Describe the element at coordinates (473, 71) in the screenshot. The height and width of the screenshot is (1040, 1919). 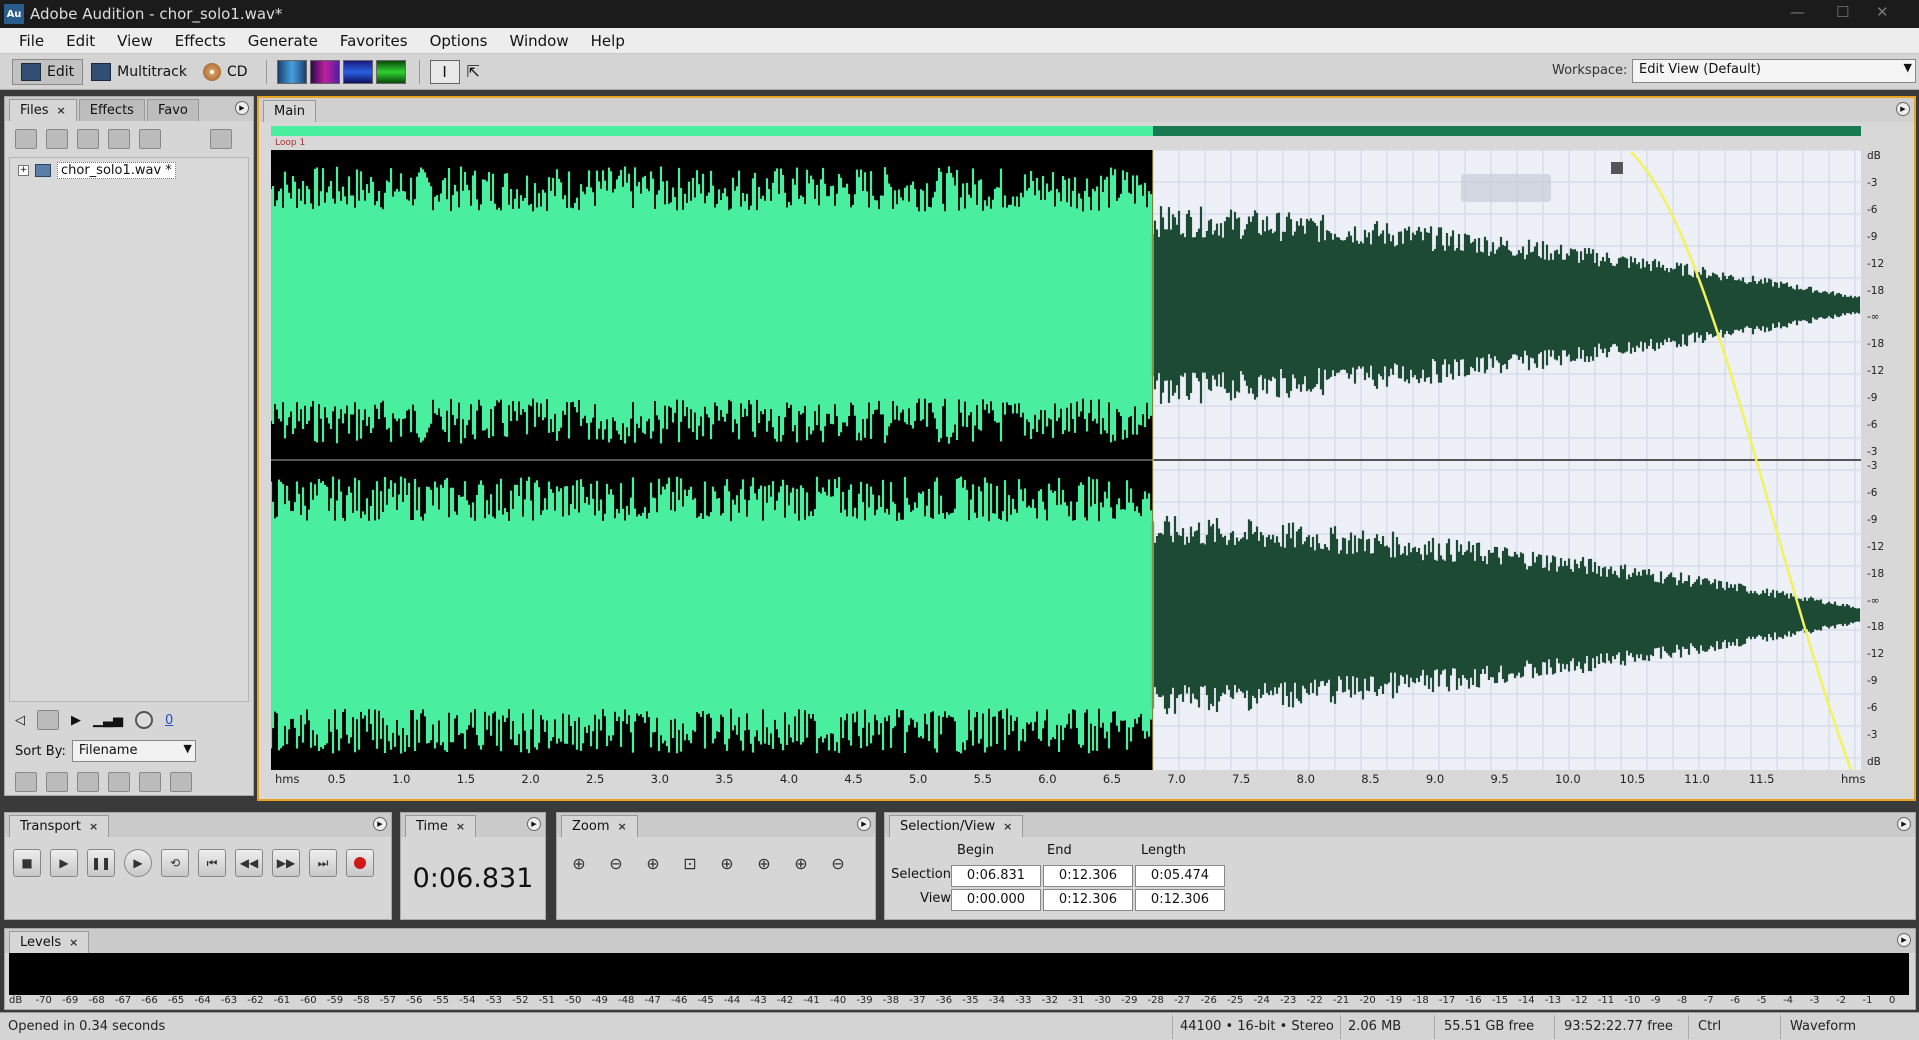
I see `hybrid-tool-icon: ⇱` at that location.